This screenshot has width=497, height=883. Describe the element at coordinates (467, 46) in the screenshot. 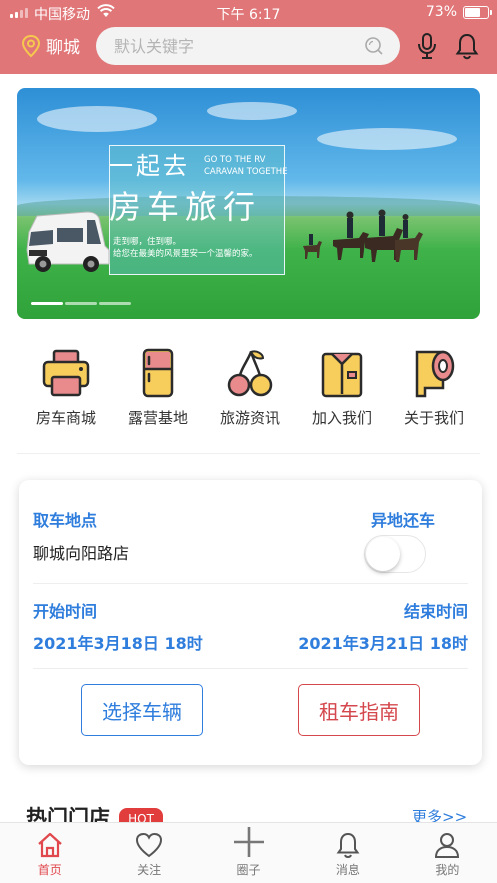

I see `notification-bell-icon` at that location.